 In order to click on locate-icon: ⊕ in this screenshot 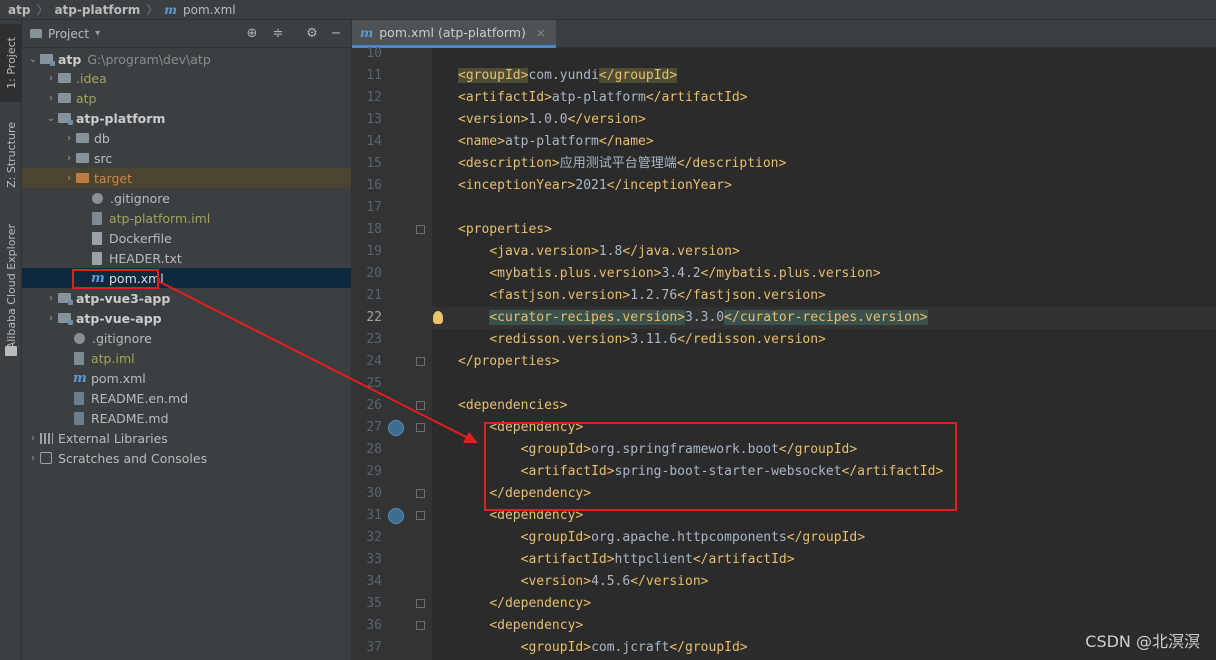, I will do `click(252, 34)`.